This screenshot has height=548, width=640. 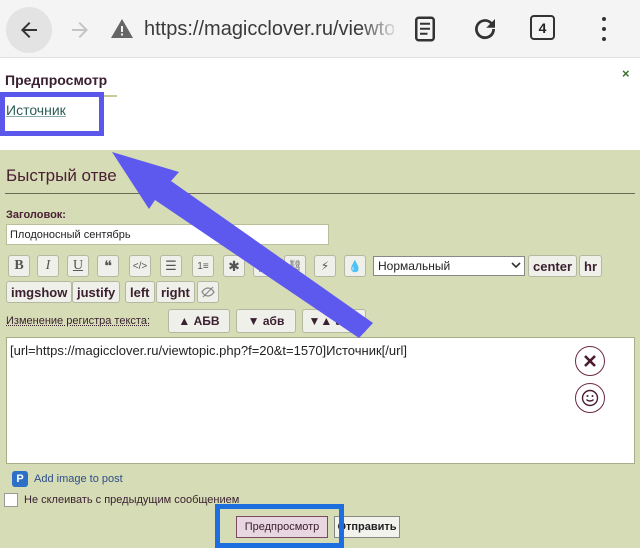 I want to click on toggle-case-button: ▼▲ аБВ, so click(x=334, y=321).